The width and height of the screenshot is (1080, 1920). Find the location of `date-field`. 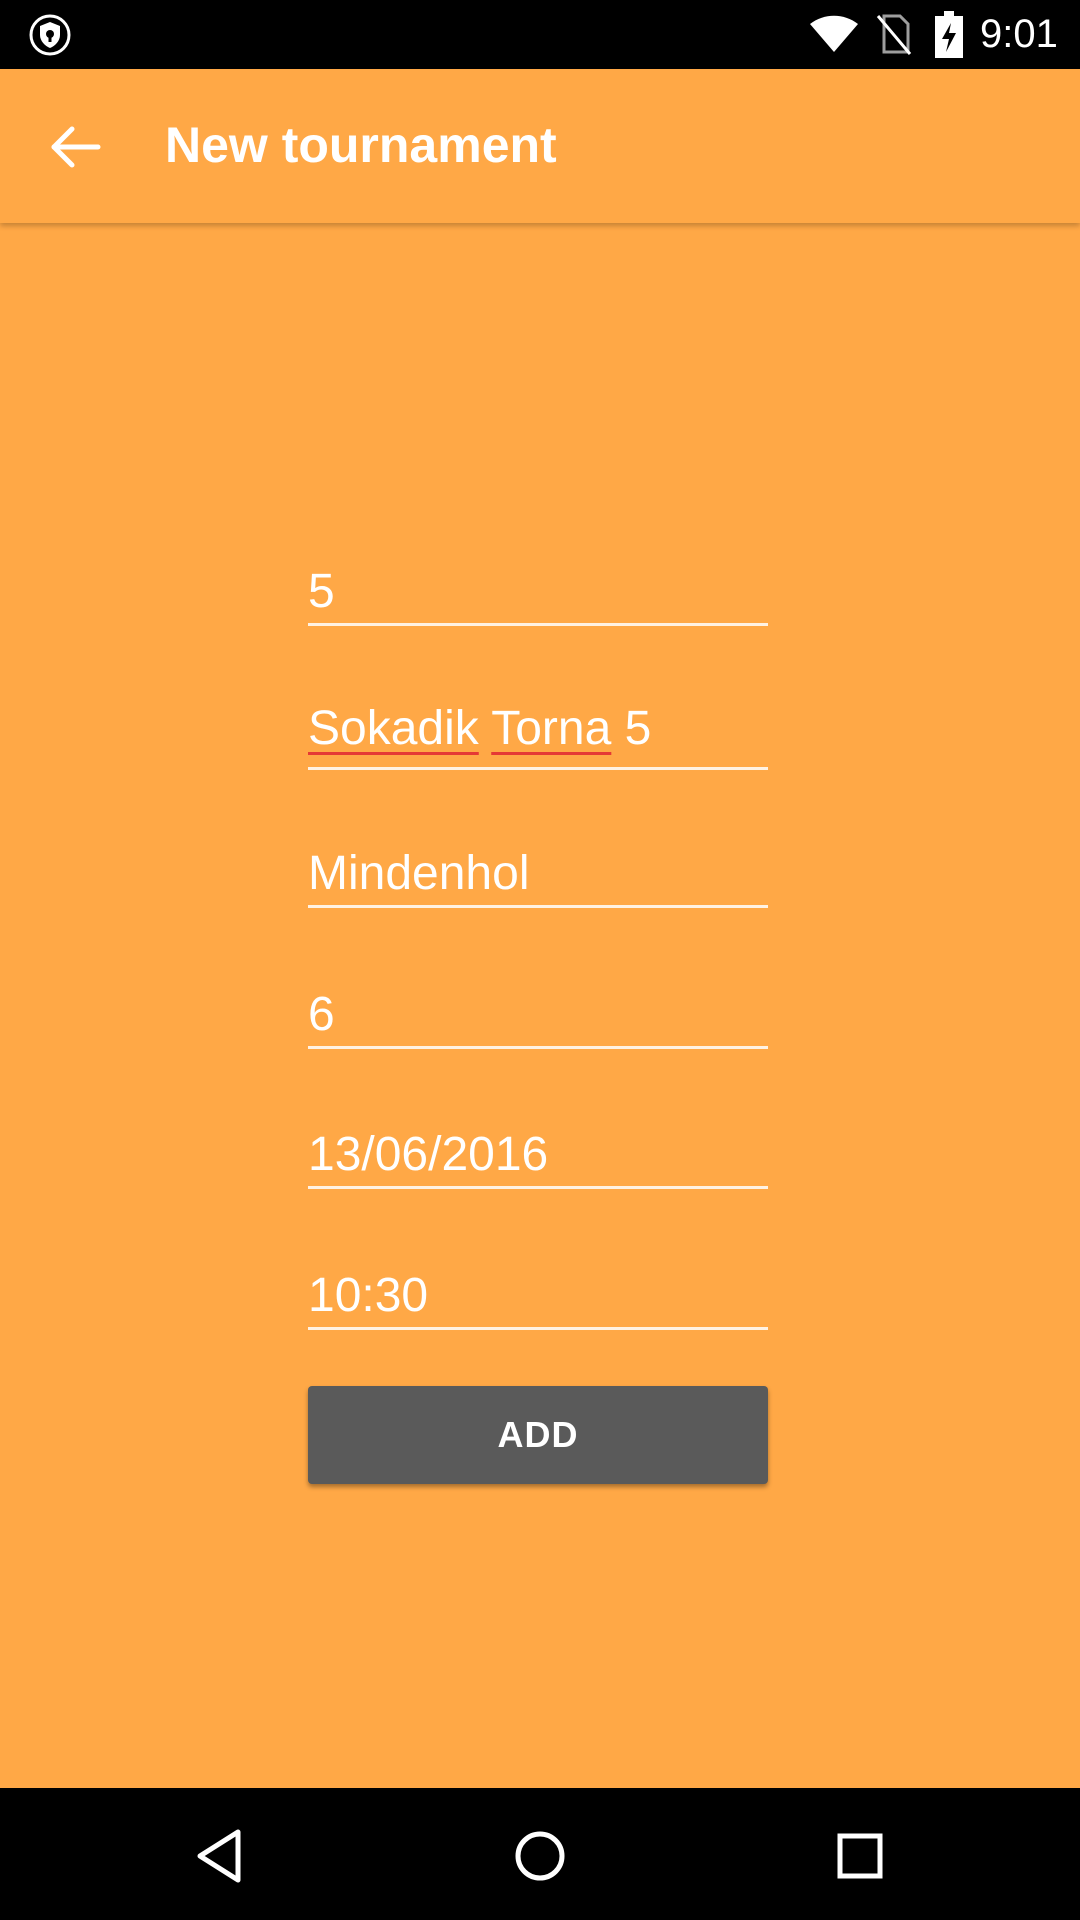

date-field is located at coordinates (538, 1156).